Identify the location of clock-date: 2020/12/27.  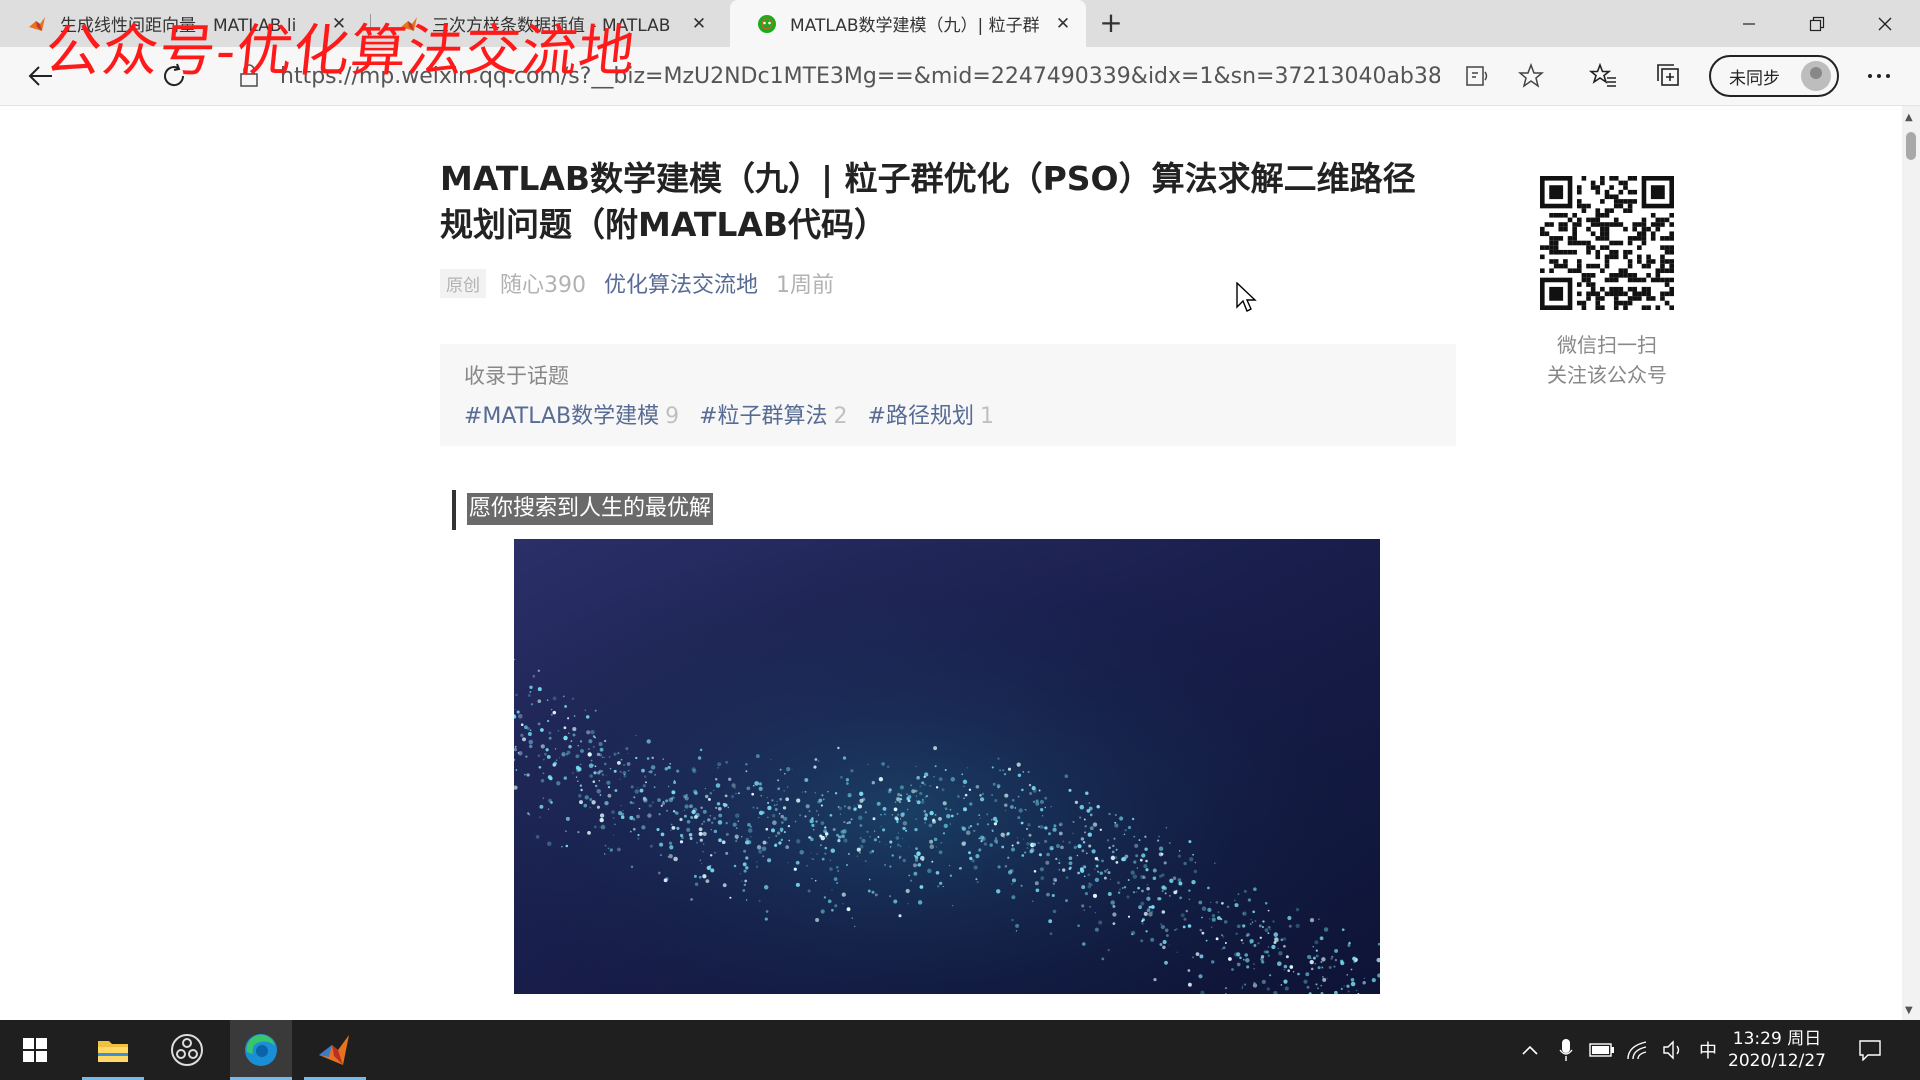
(1777, 1061).